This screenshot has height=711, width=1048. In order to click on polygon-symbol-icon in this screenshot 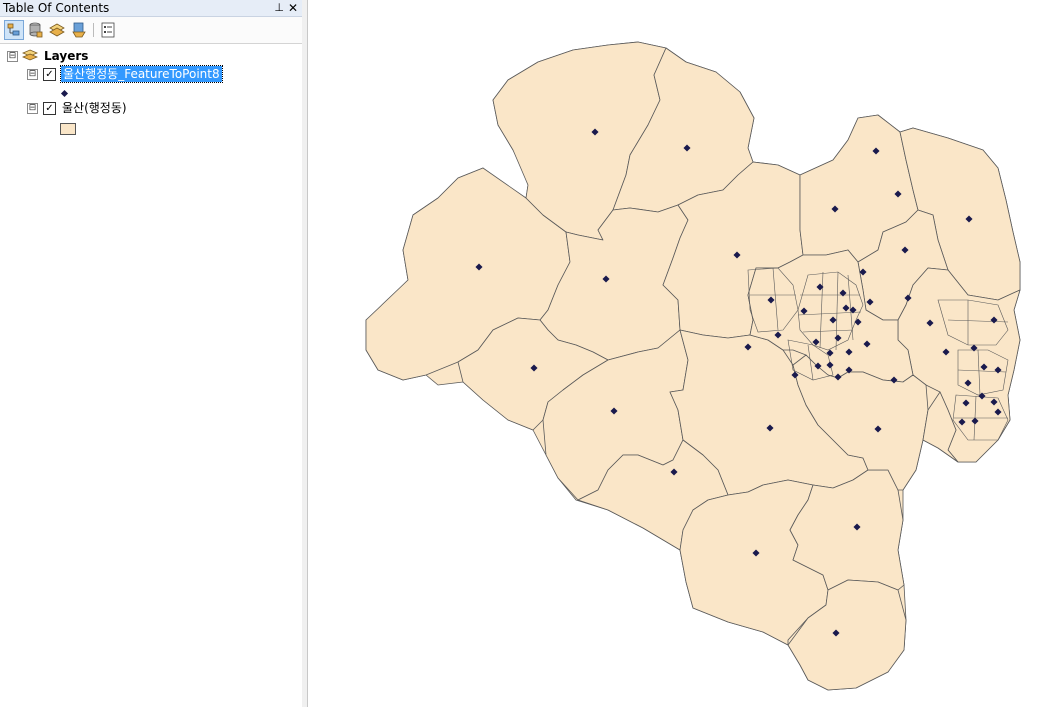, I will do `click(68, 129)`.